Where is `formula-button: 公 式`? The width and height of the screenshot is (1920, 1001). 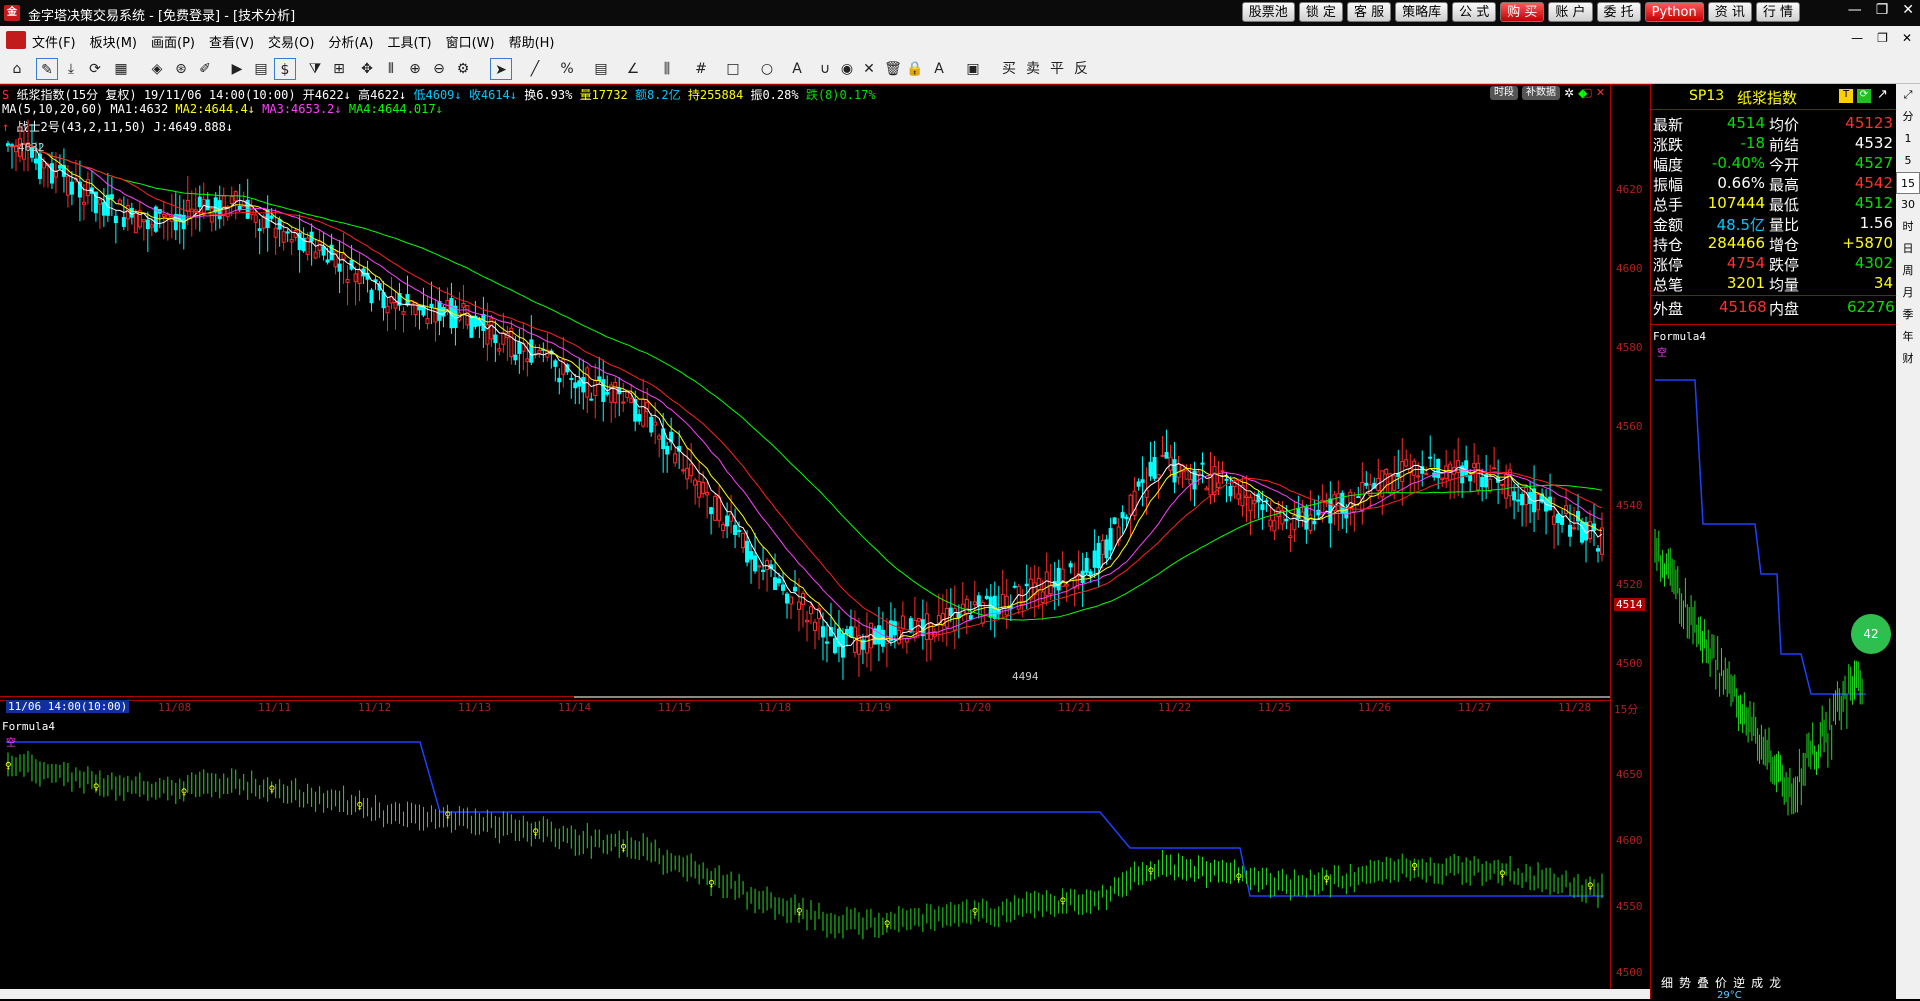
formula-button: 公 式 is located at coordinates (1474, 12).